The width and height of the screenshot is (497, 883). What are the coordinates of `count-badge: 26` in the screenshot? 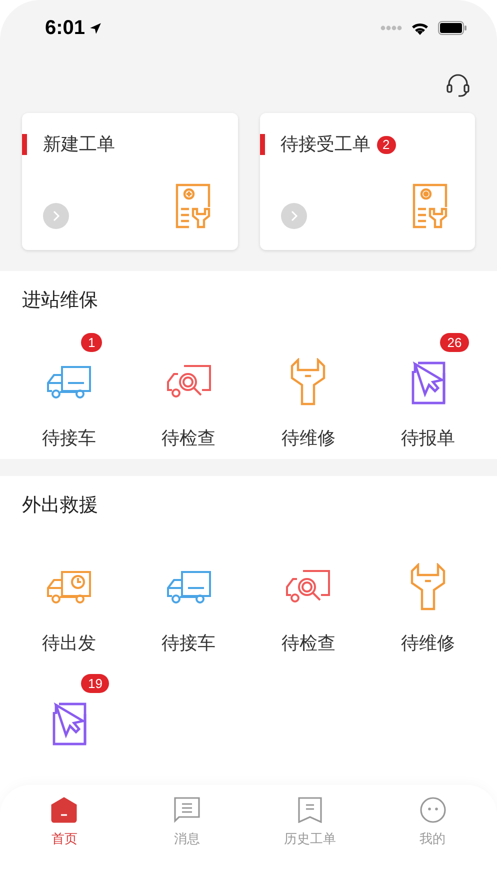 It's located at (454, 342).